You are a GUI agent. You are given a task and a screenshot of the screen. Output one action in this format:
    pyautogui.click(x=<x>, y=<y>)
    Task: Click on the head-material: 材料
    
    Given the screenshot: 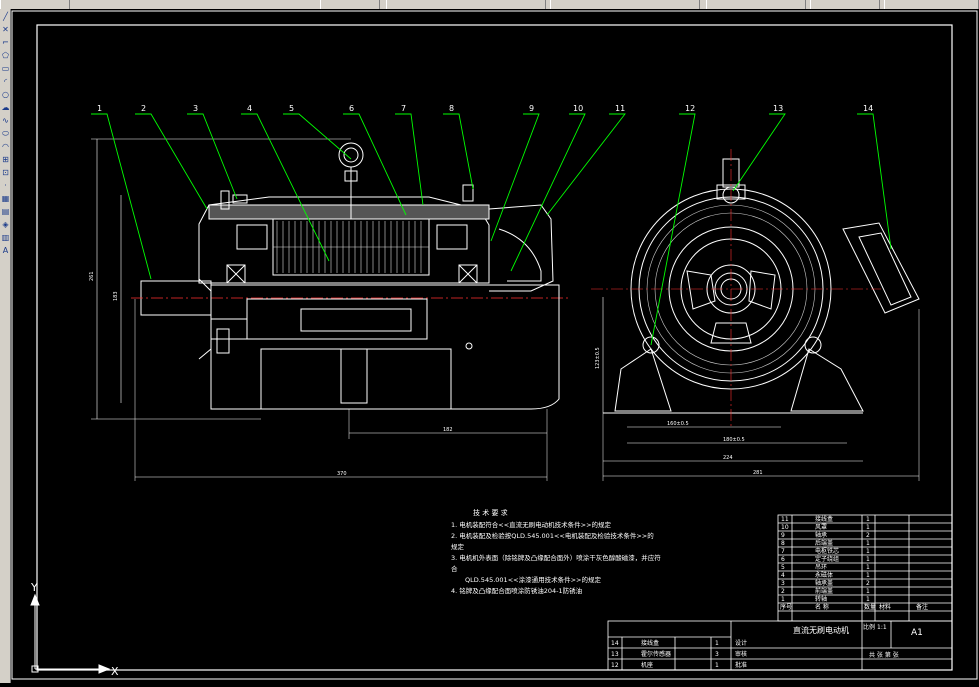 What is the action you would take?
    pyautogui.click(x=885, y=607)
    